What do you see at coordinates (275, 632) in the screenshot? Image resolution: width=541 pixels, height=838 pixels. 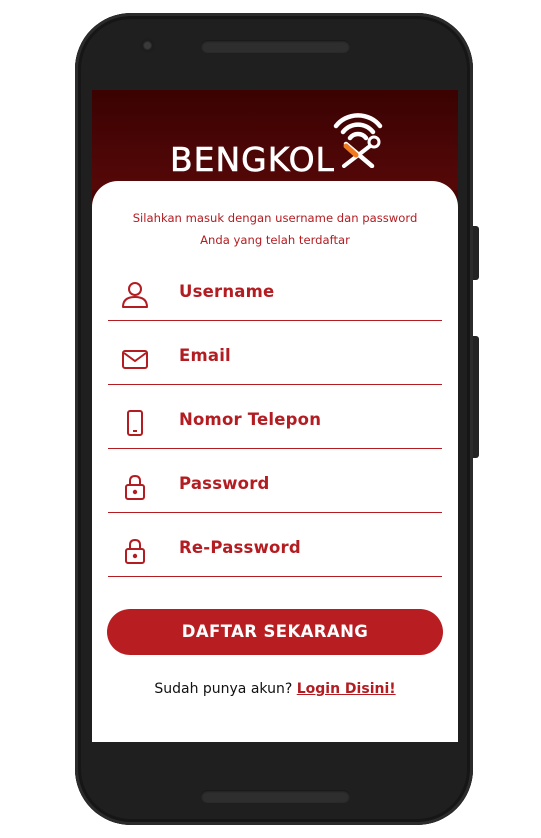 I see `register-button: DAFTAR SEKARANG` at bounding box center [275, 632].